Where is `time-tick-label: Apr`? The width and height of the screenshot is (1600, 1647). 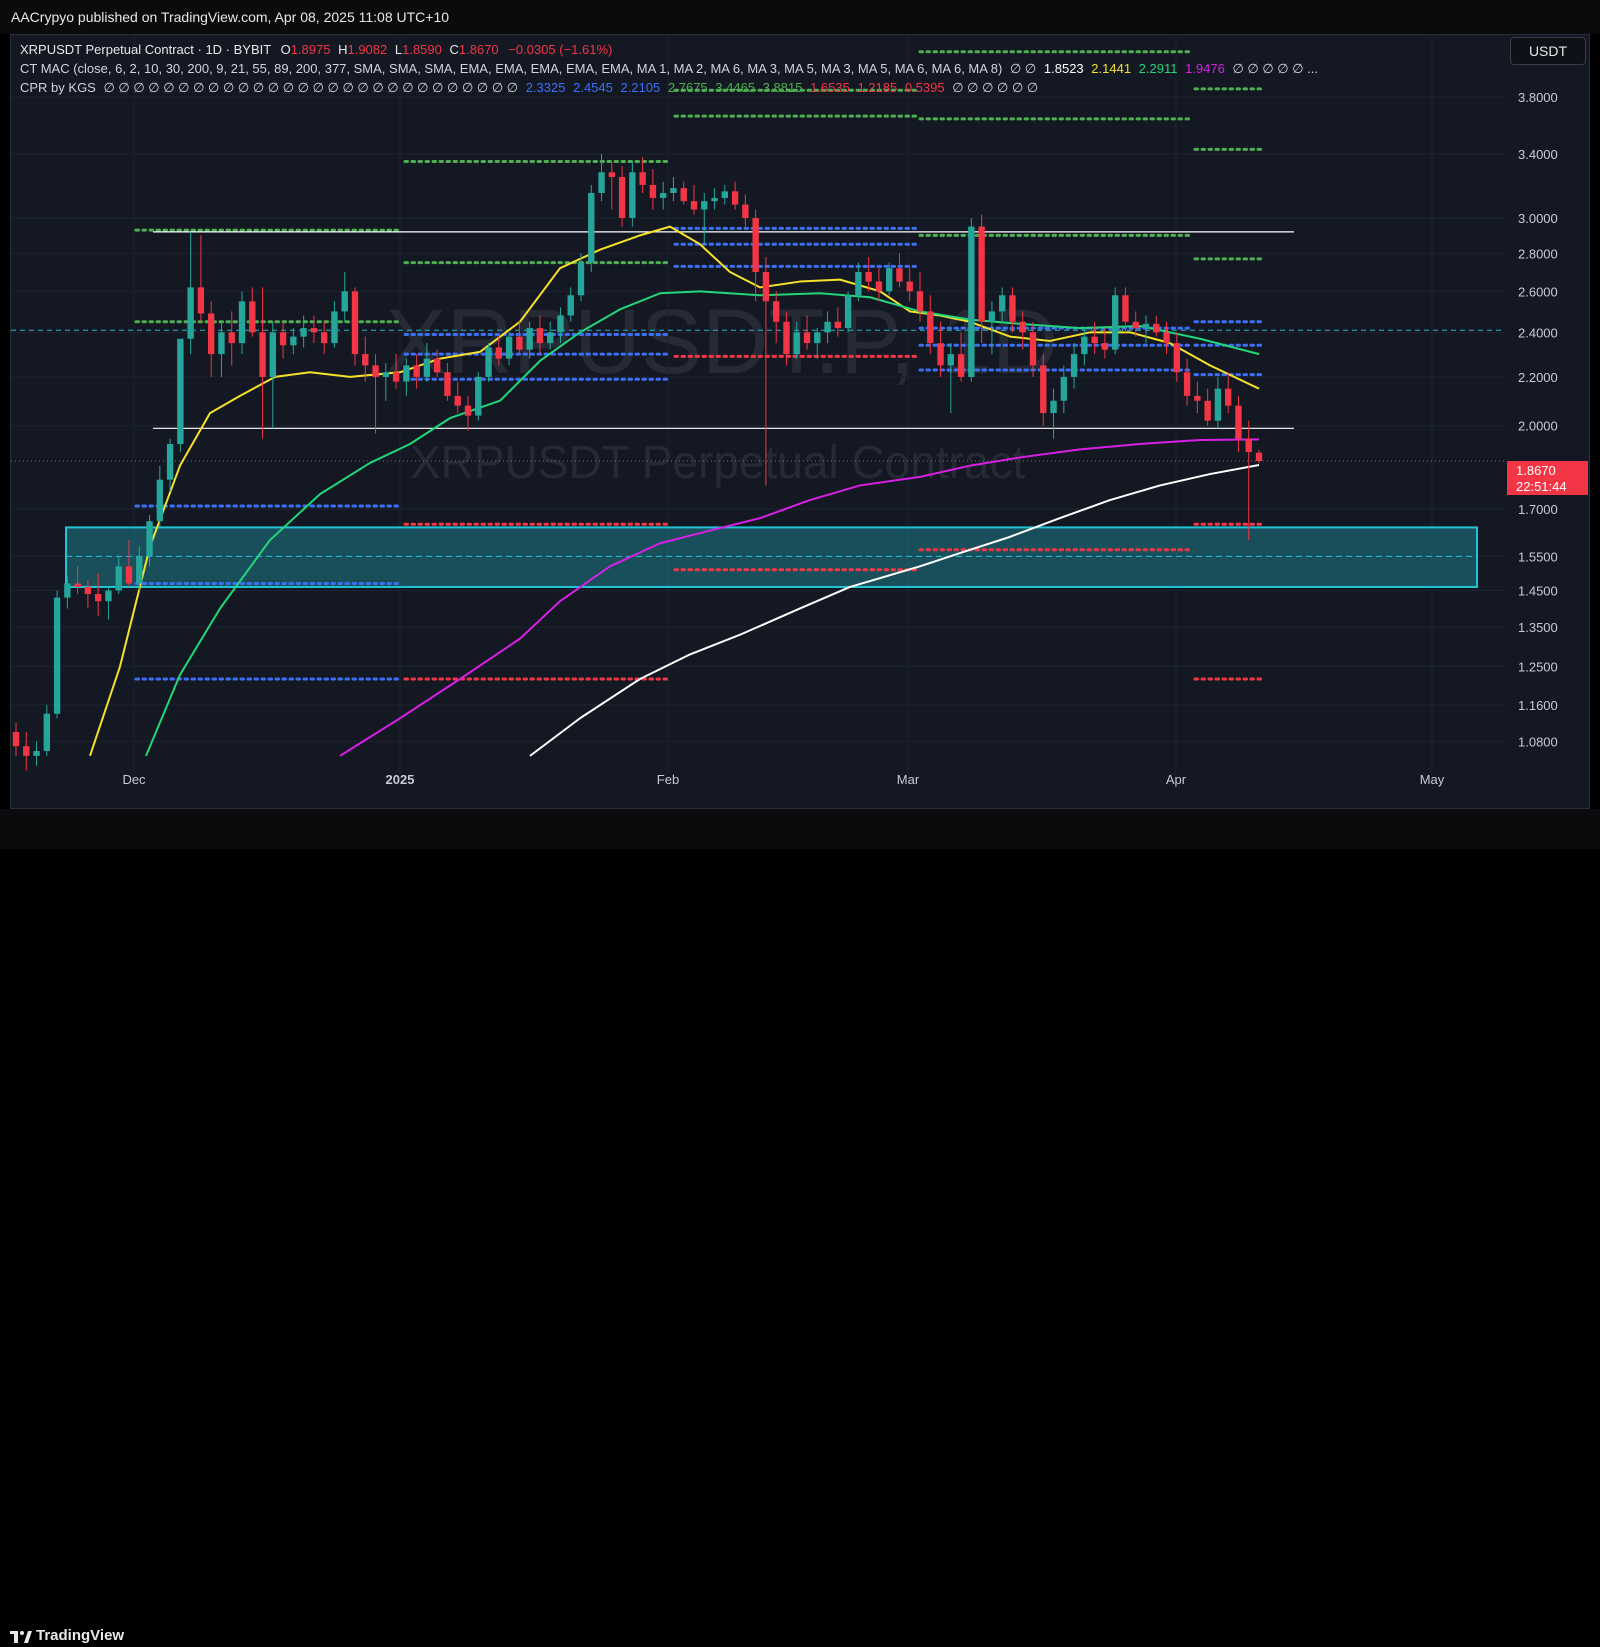
time-tick-label: Apr is located at coordinates (1176, 779).